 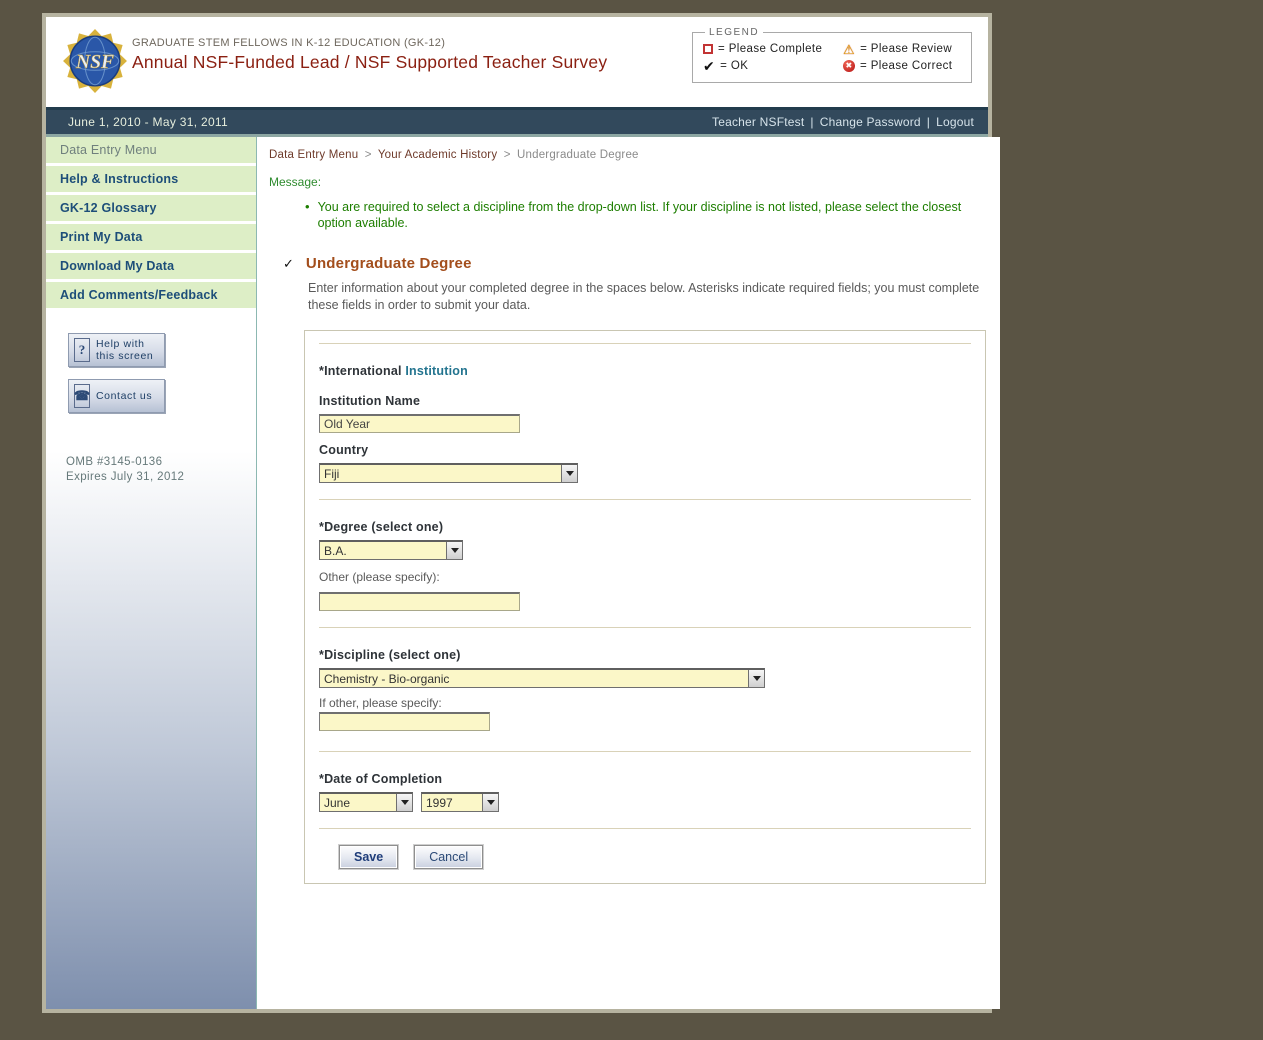 I want to click on institution-name-input, so click(x=419, y=423).